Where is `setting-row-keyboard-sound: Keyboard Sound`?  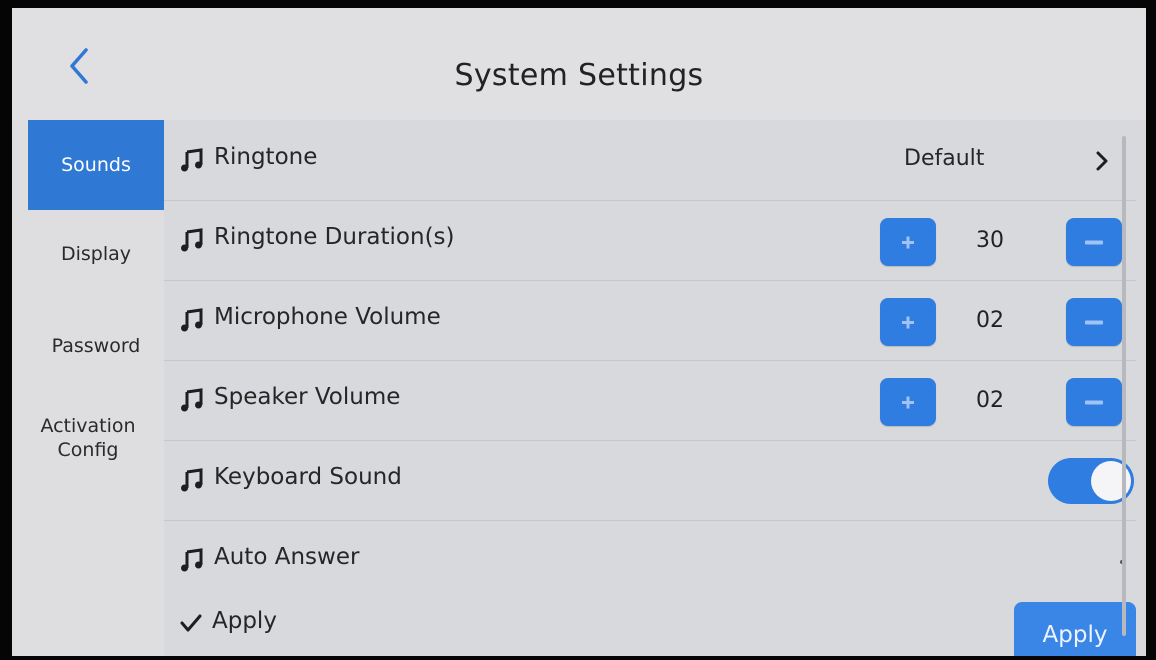 setting-row-keyboard-sound: Keyboard Sound is located at coordinates (650, 480).